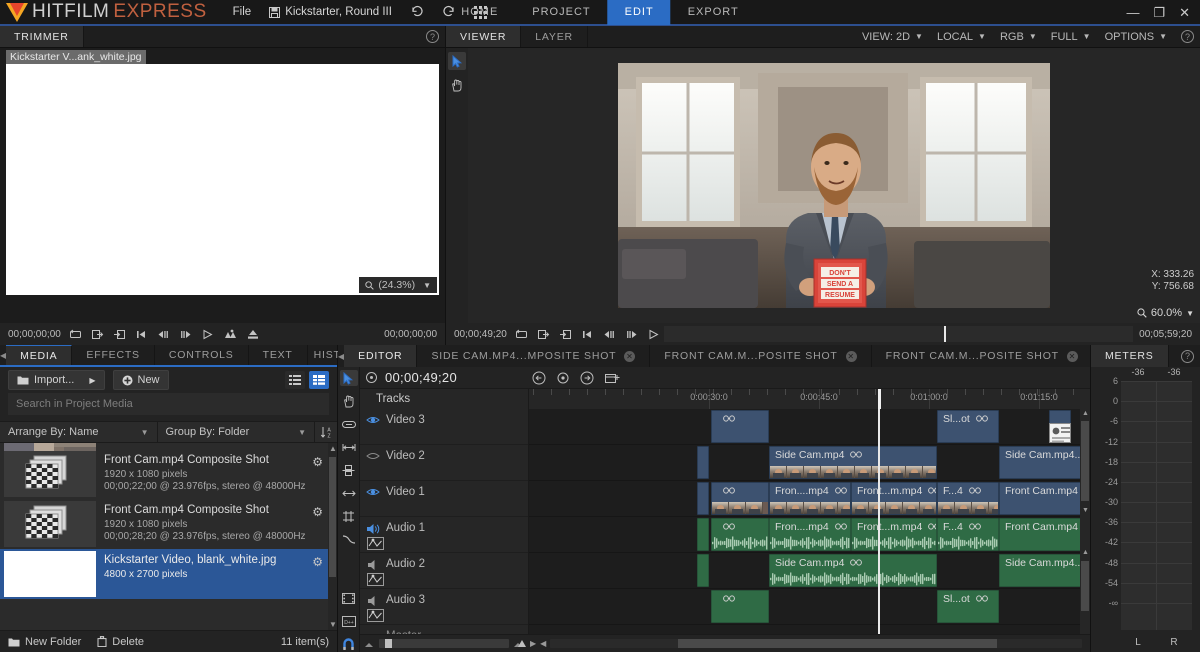 The width and height of the screenshot is (1200, 652). I want to click on tab-text: TEXT, so click(278, 355).